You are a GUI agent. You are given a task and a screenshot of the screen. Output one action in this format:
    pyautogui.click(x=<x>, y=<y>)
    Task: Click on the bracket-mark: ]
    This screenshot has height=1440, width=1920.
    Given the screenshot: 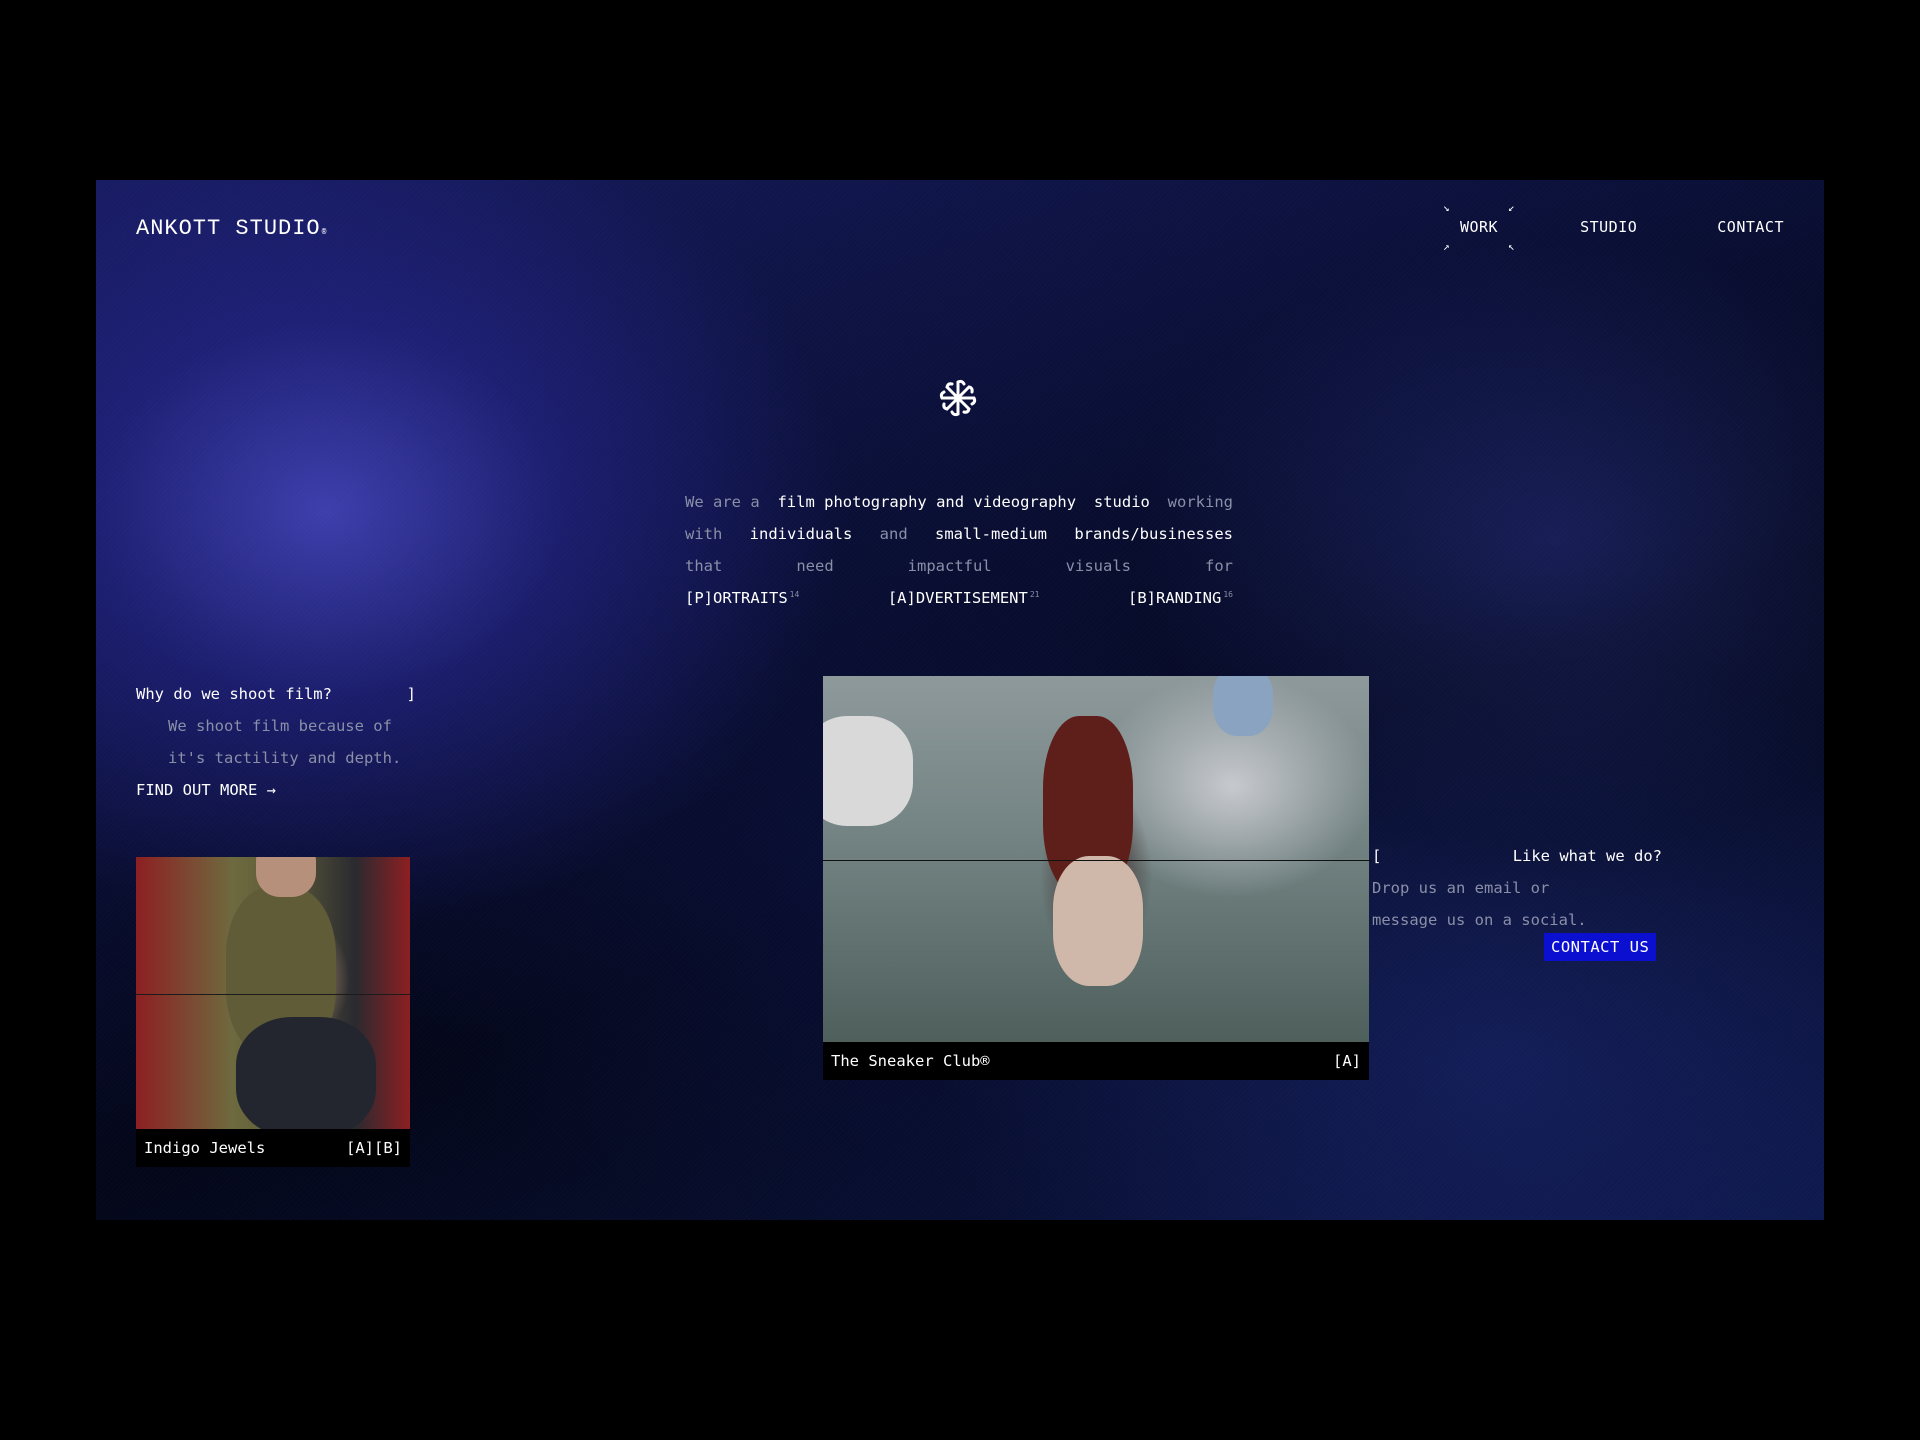 What is the action you would take?
    pyautogui.click(x=411, y=694)
    